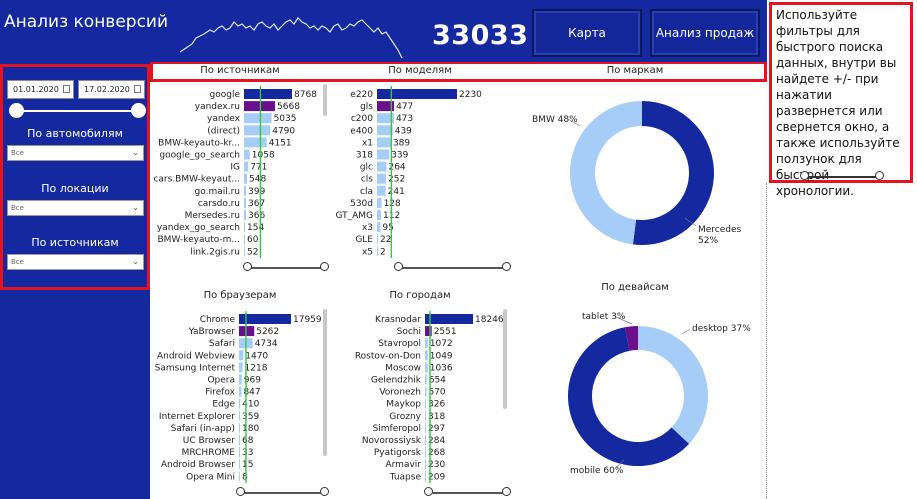  What do you see at coordinates (77, 111) in the screenshot?
I see `date-range-slider` at bounding box center [77, 111].